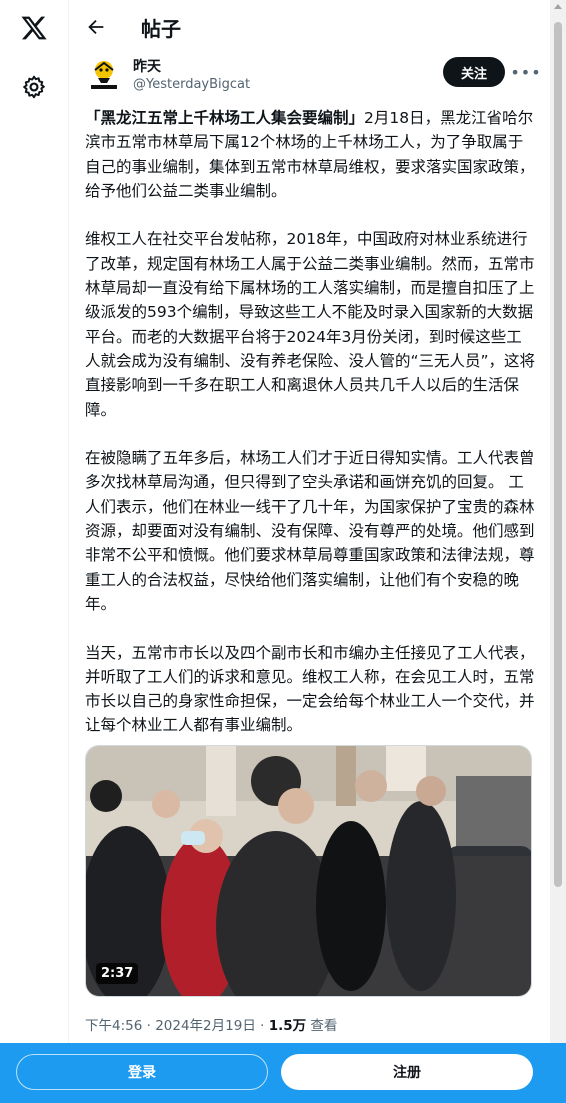 The height and width of the screenshot is (1103, 566). What do you see at coordinates (161, 29) in the screenshot?
I see `page-title: 帖子` at bounding box center [161, 29].